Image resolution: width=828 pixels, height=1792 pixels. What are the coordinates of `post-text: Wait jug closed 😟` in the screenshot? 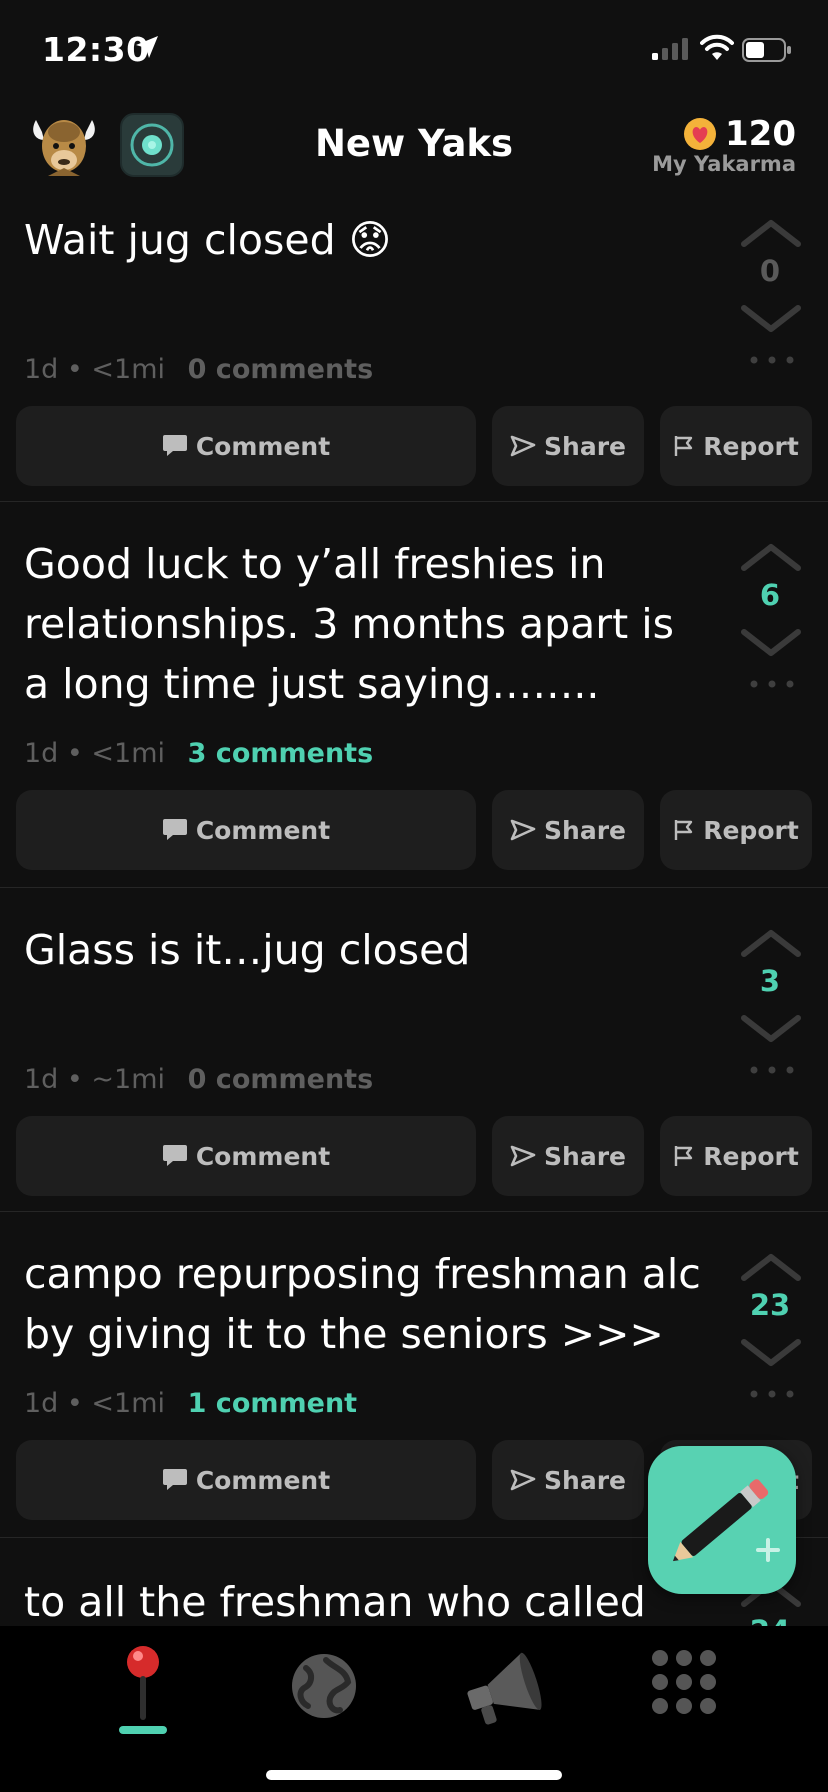 It's located at (208, 240).